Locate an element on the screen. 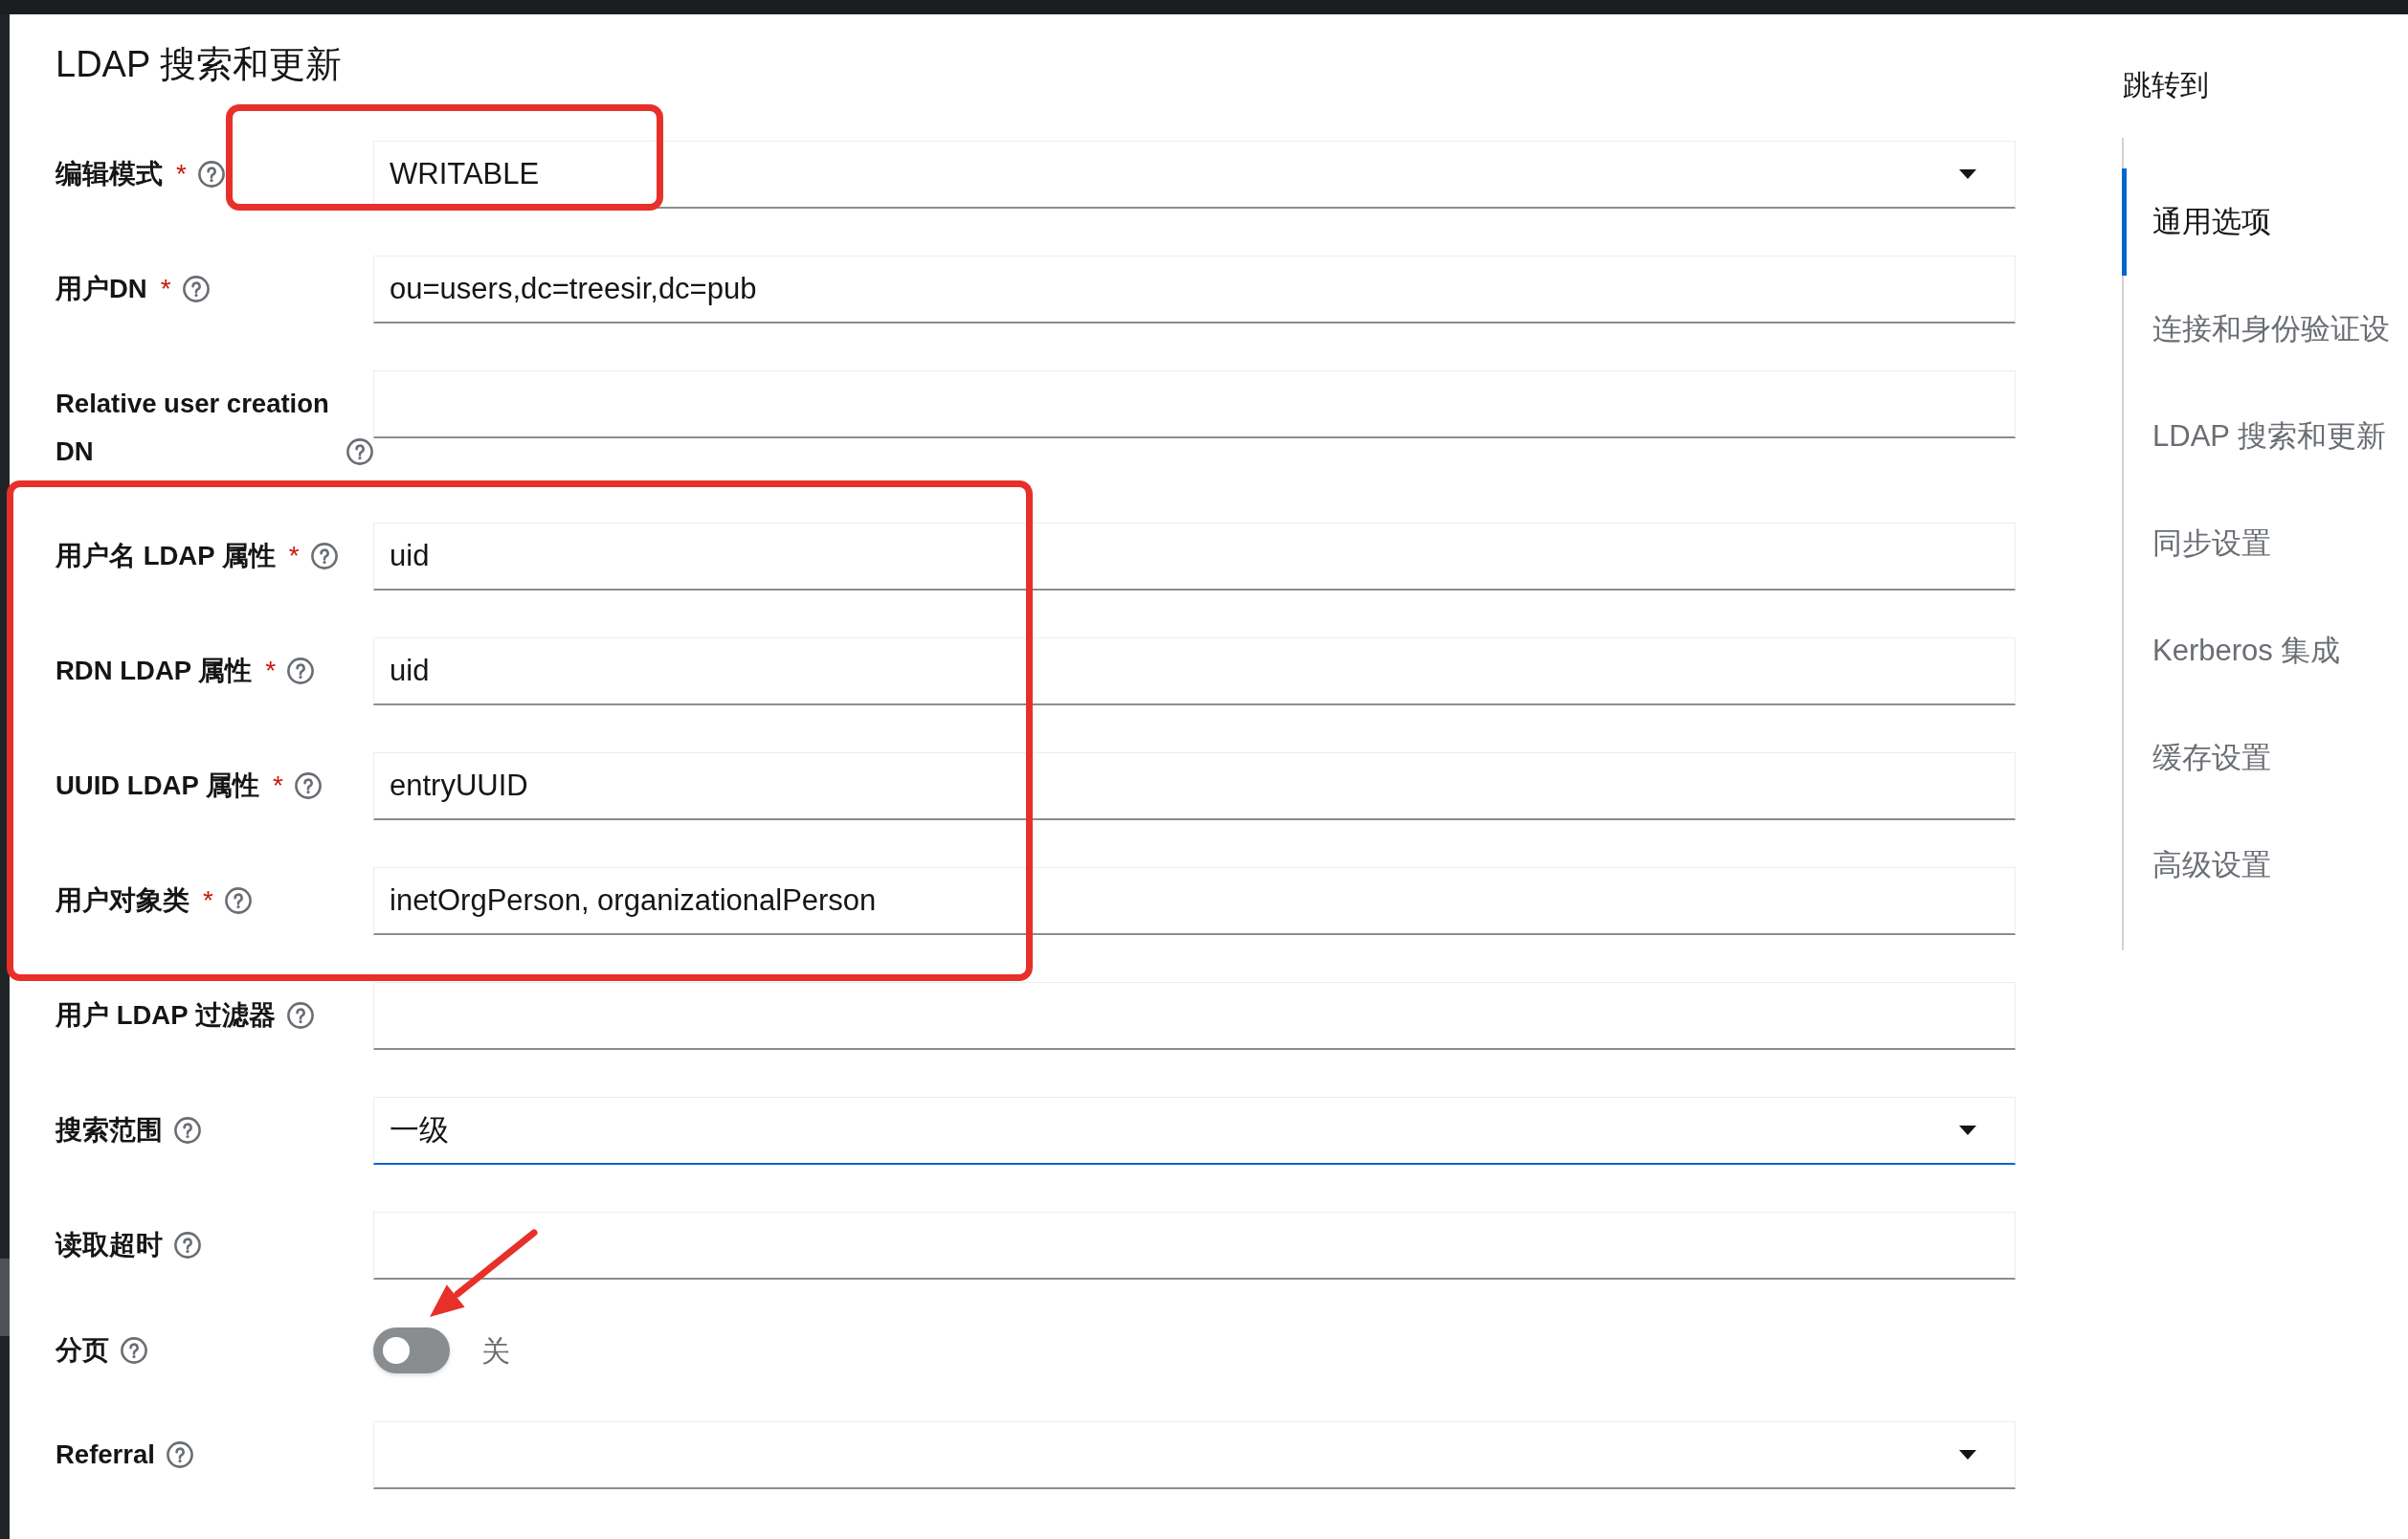 The height and width of the screenshot is (1539, 2408). text-field: entryUUID is located at coordinates (1194, 786).